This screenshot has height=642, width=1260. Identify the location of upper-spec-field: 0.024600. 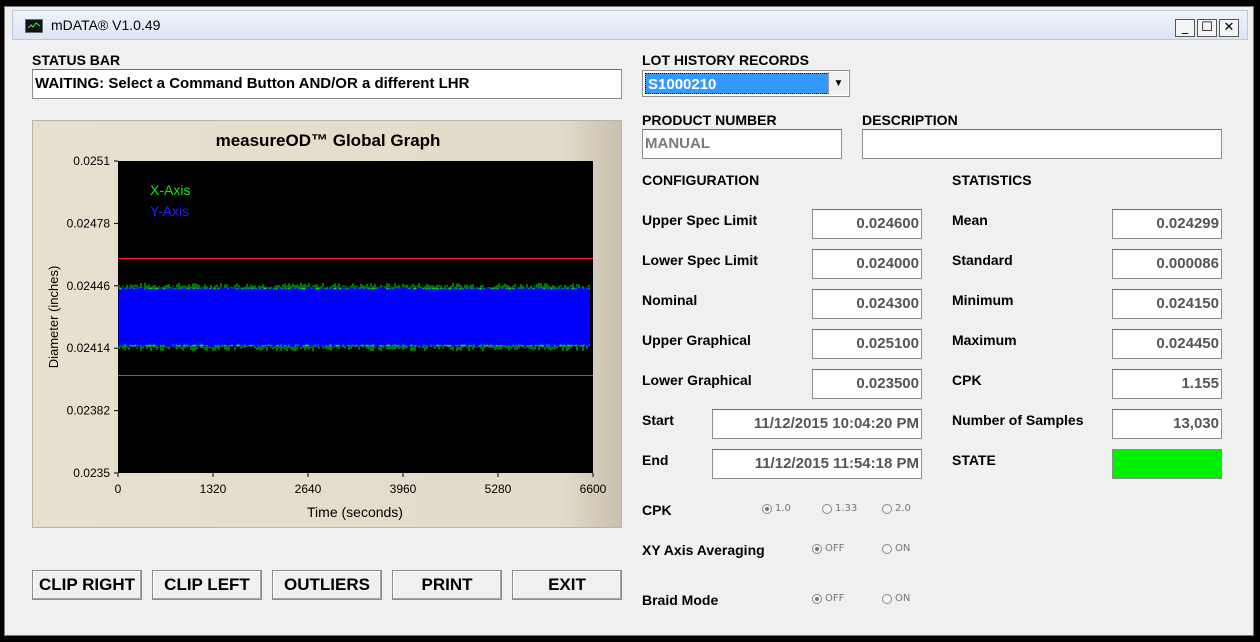
(867, 224).